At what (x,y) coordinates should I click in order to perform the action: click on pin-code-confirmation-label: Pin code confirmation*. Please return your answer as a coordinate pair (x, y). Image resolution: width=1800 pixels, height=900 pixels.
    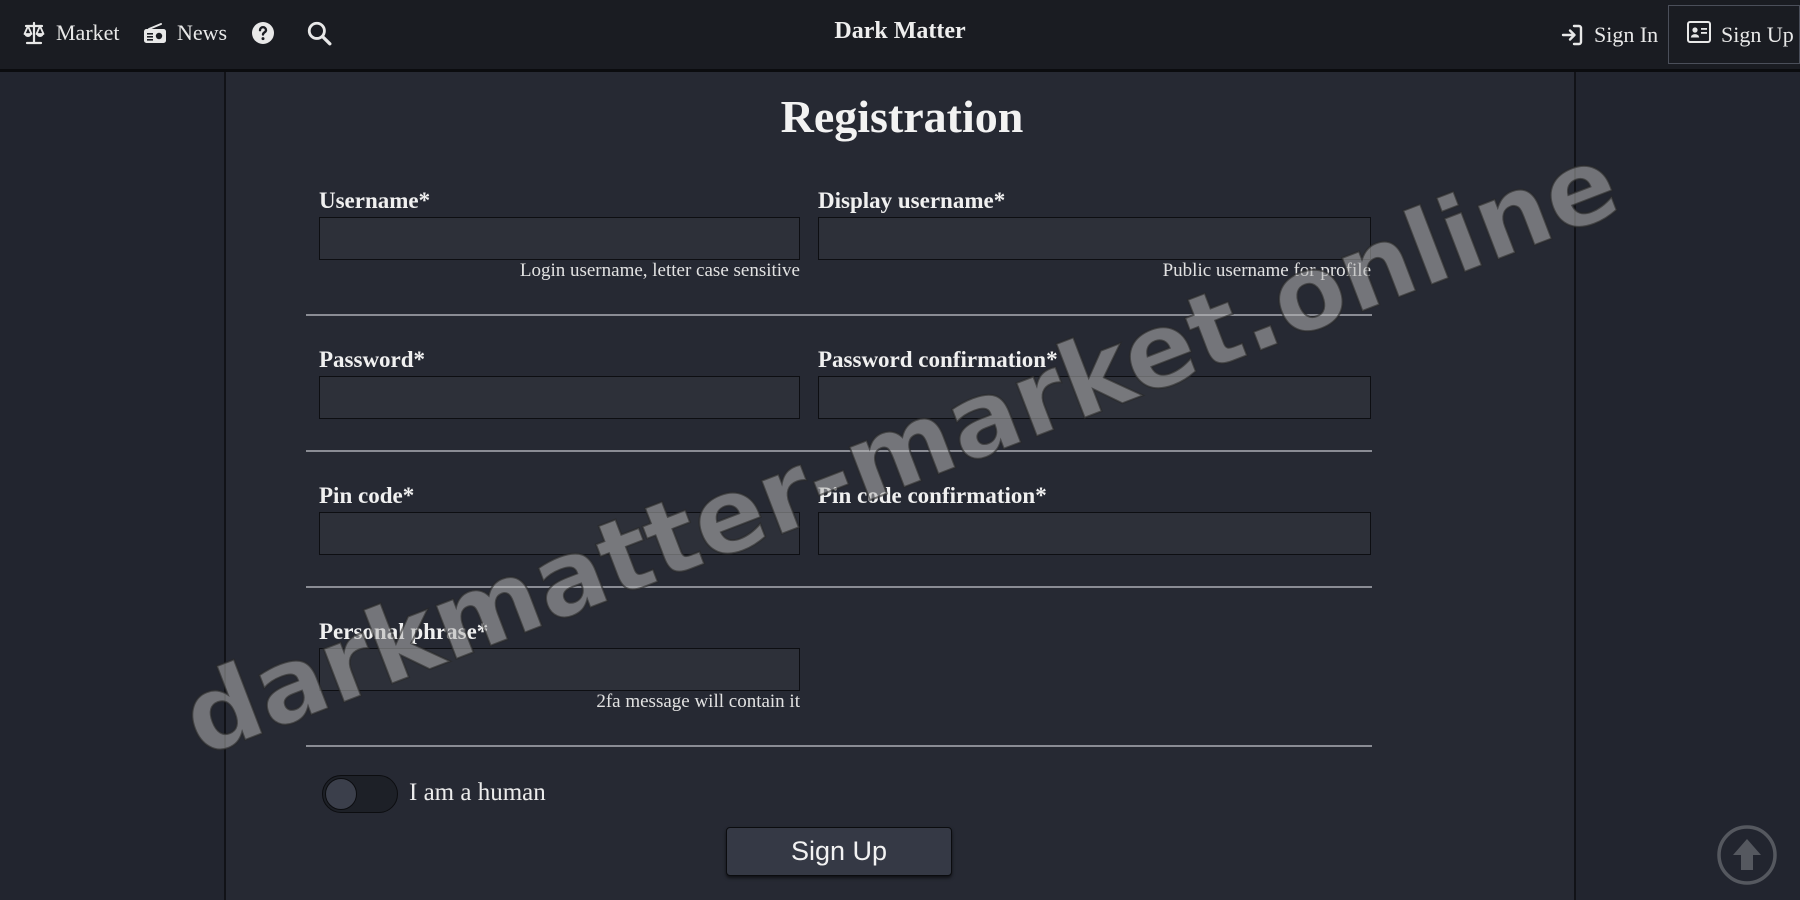
    Looking at the image, I should click on (932, 495).